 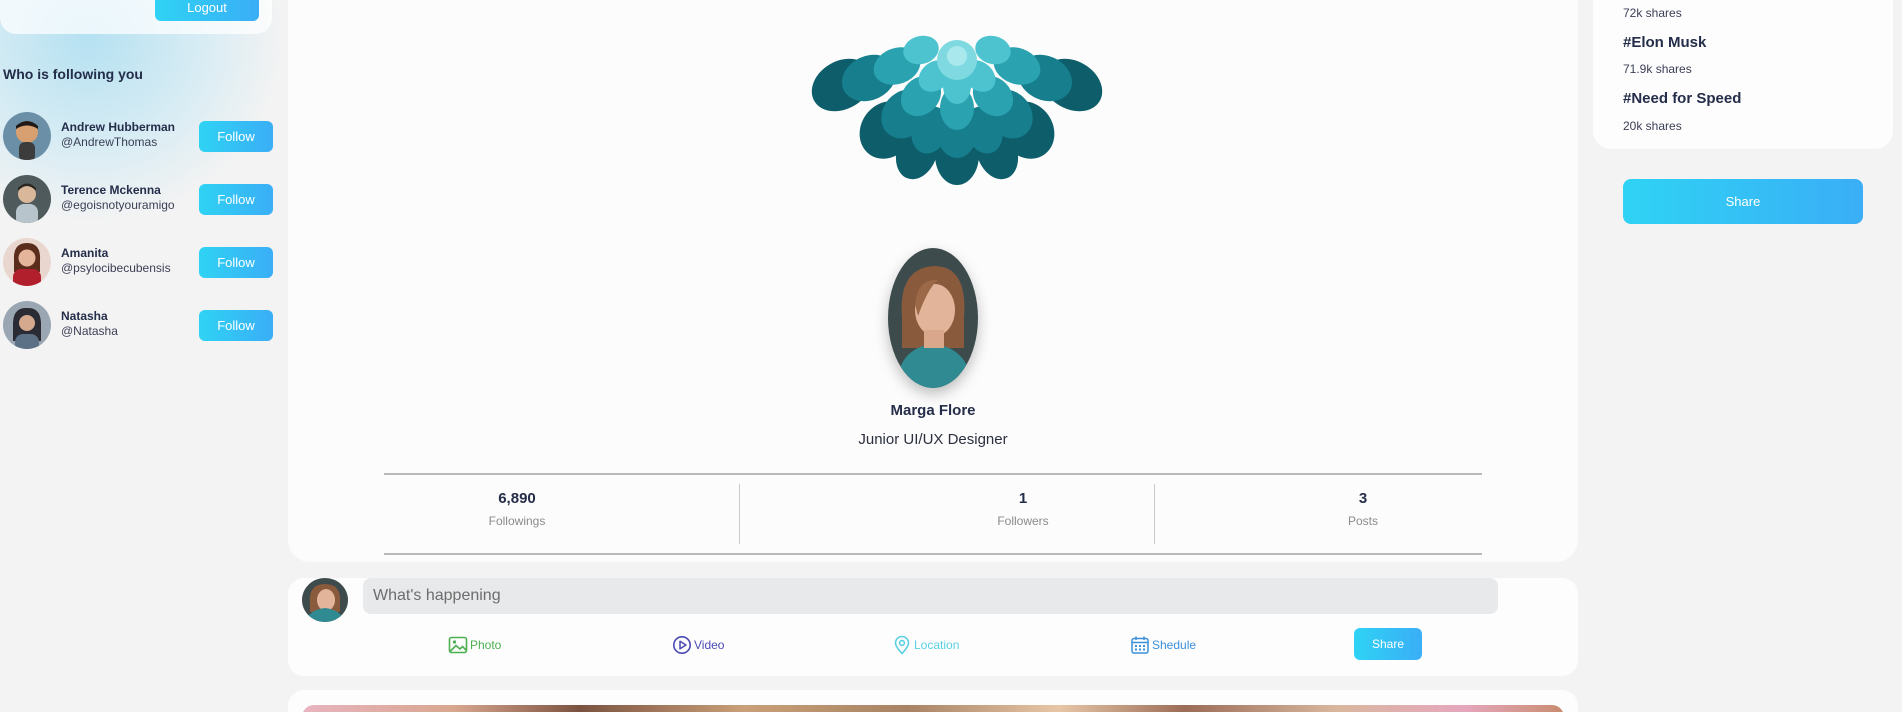 What do you see at coordinates (517, 498) in the screenshot?
I see `stat-value: 6,890` at bounding box center [517, 498].